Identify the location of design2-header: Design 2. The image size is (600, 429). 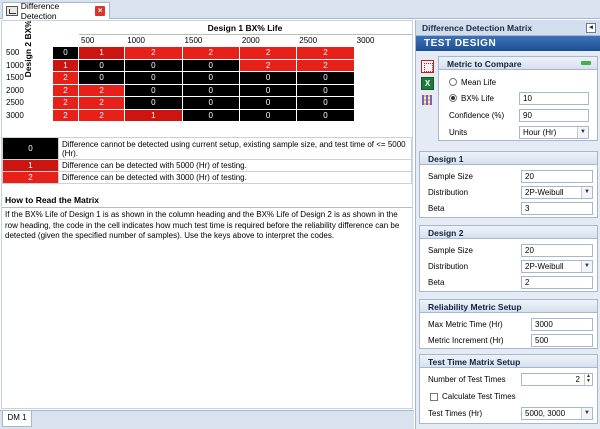
(508, 232).